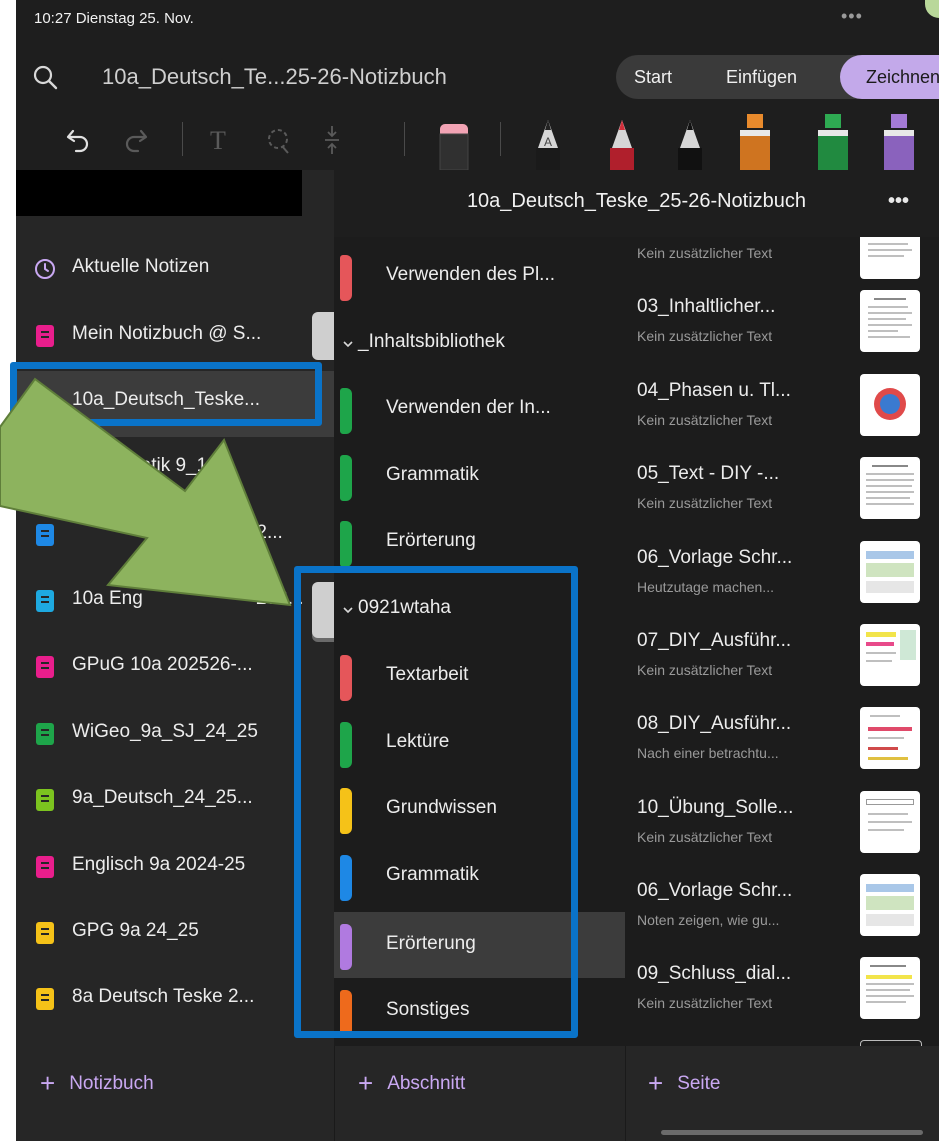  Describe the element at coordinates (146, 492) in the screenshot. I see `annotation-arrow` at that location.